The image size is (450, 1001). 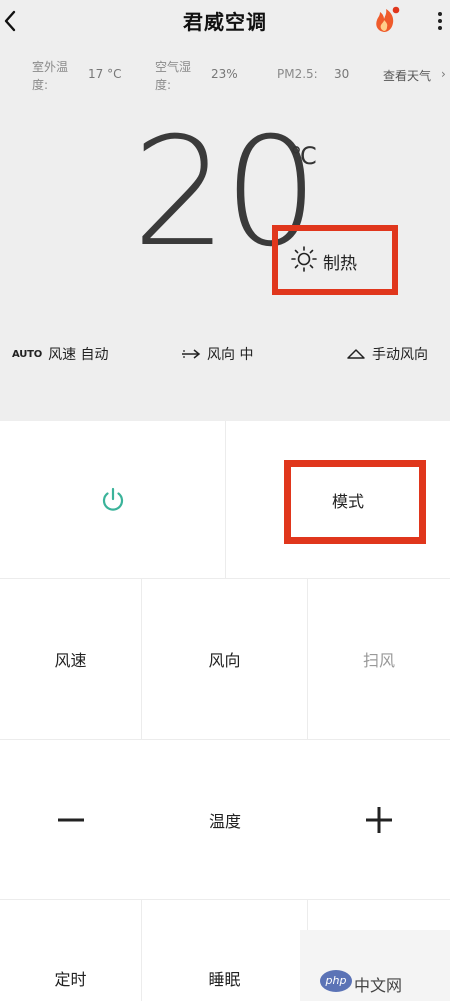 I want to click on current-mode-label: 制热, so click(x=340, y=264).